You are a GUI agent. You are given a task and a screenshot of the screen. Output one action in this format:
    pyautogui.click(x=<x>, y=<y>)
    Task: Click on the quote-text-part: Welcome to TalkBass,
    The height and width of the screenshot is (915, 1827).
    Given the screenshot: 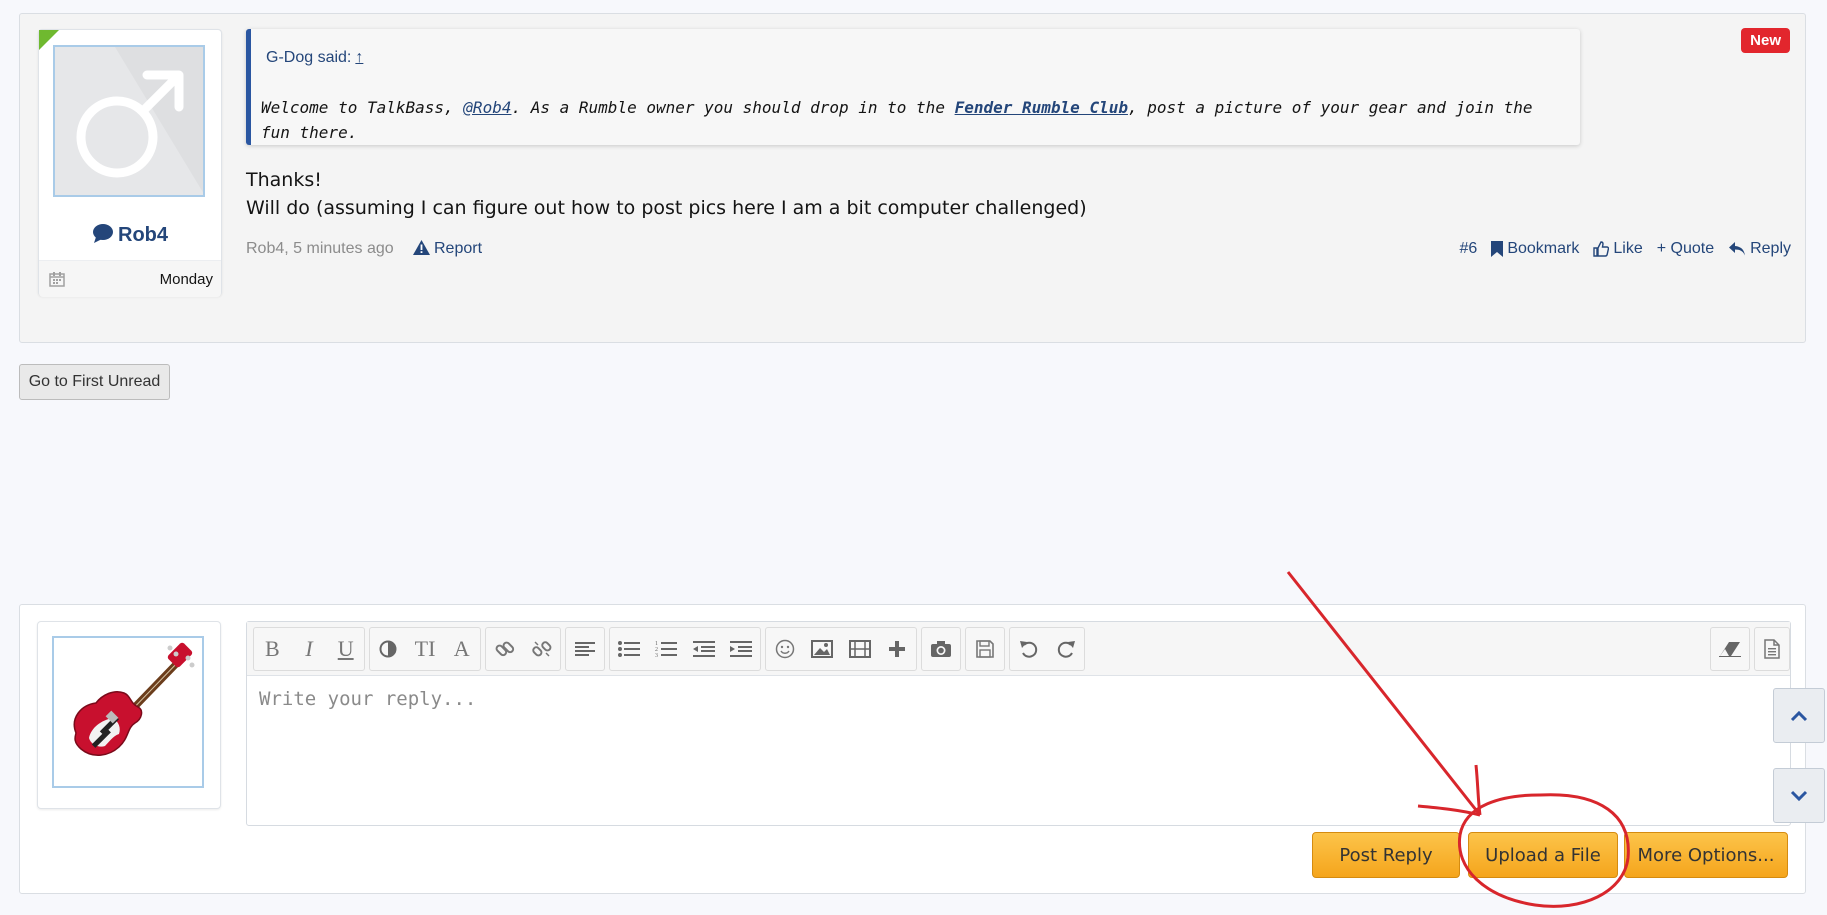 What is the action you would take?
    pyautogui.click(x=362, y=107)
    